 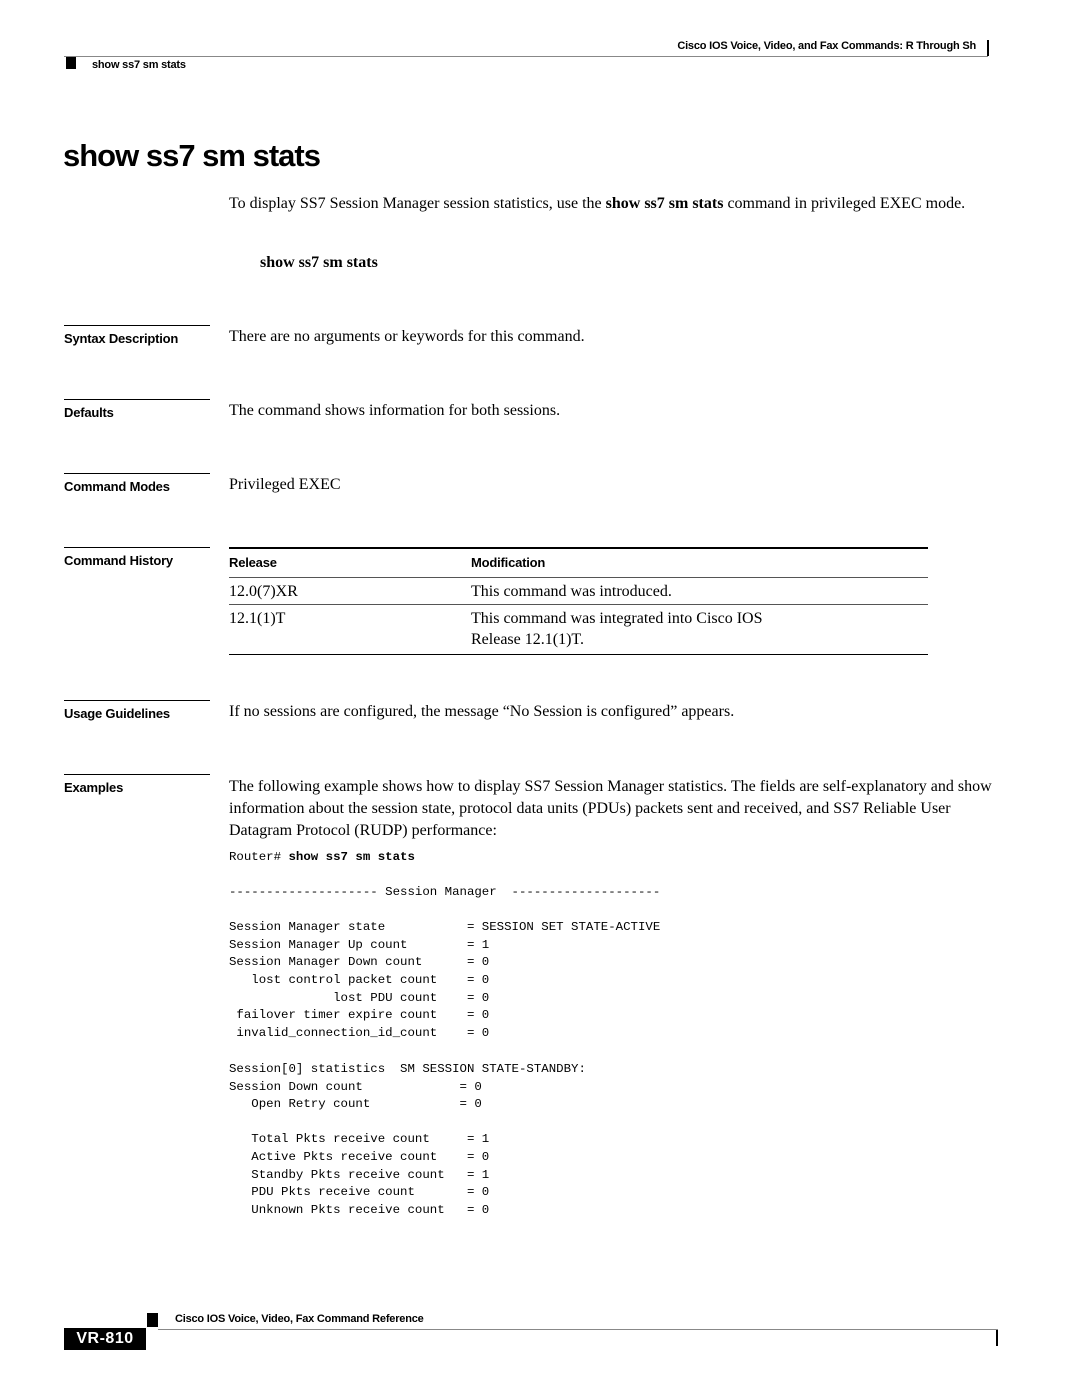 I want to click on footer-square-marker-icon, so click(x=152, y=1320).